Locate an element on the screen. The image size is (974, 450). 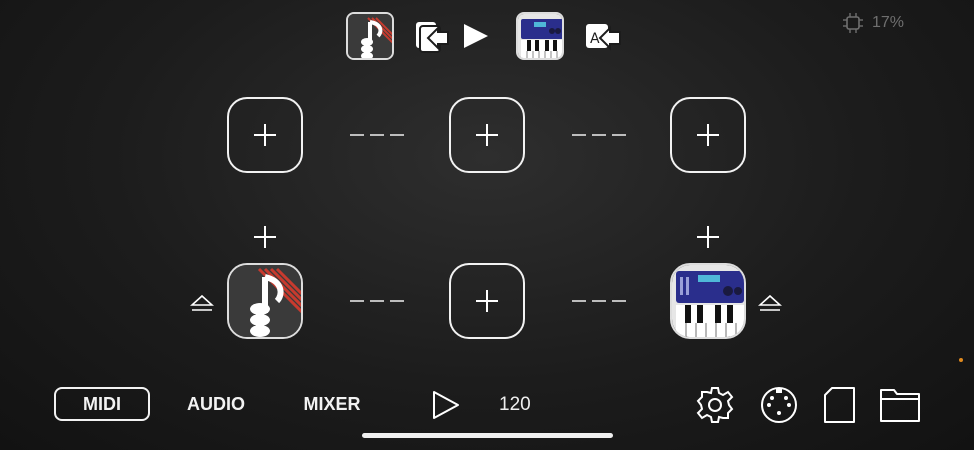
tempo-value: 120 is located at coordinates (515, 405).